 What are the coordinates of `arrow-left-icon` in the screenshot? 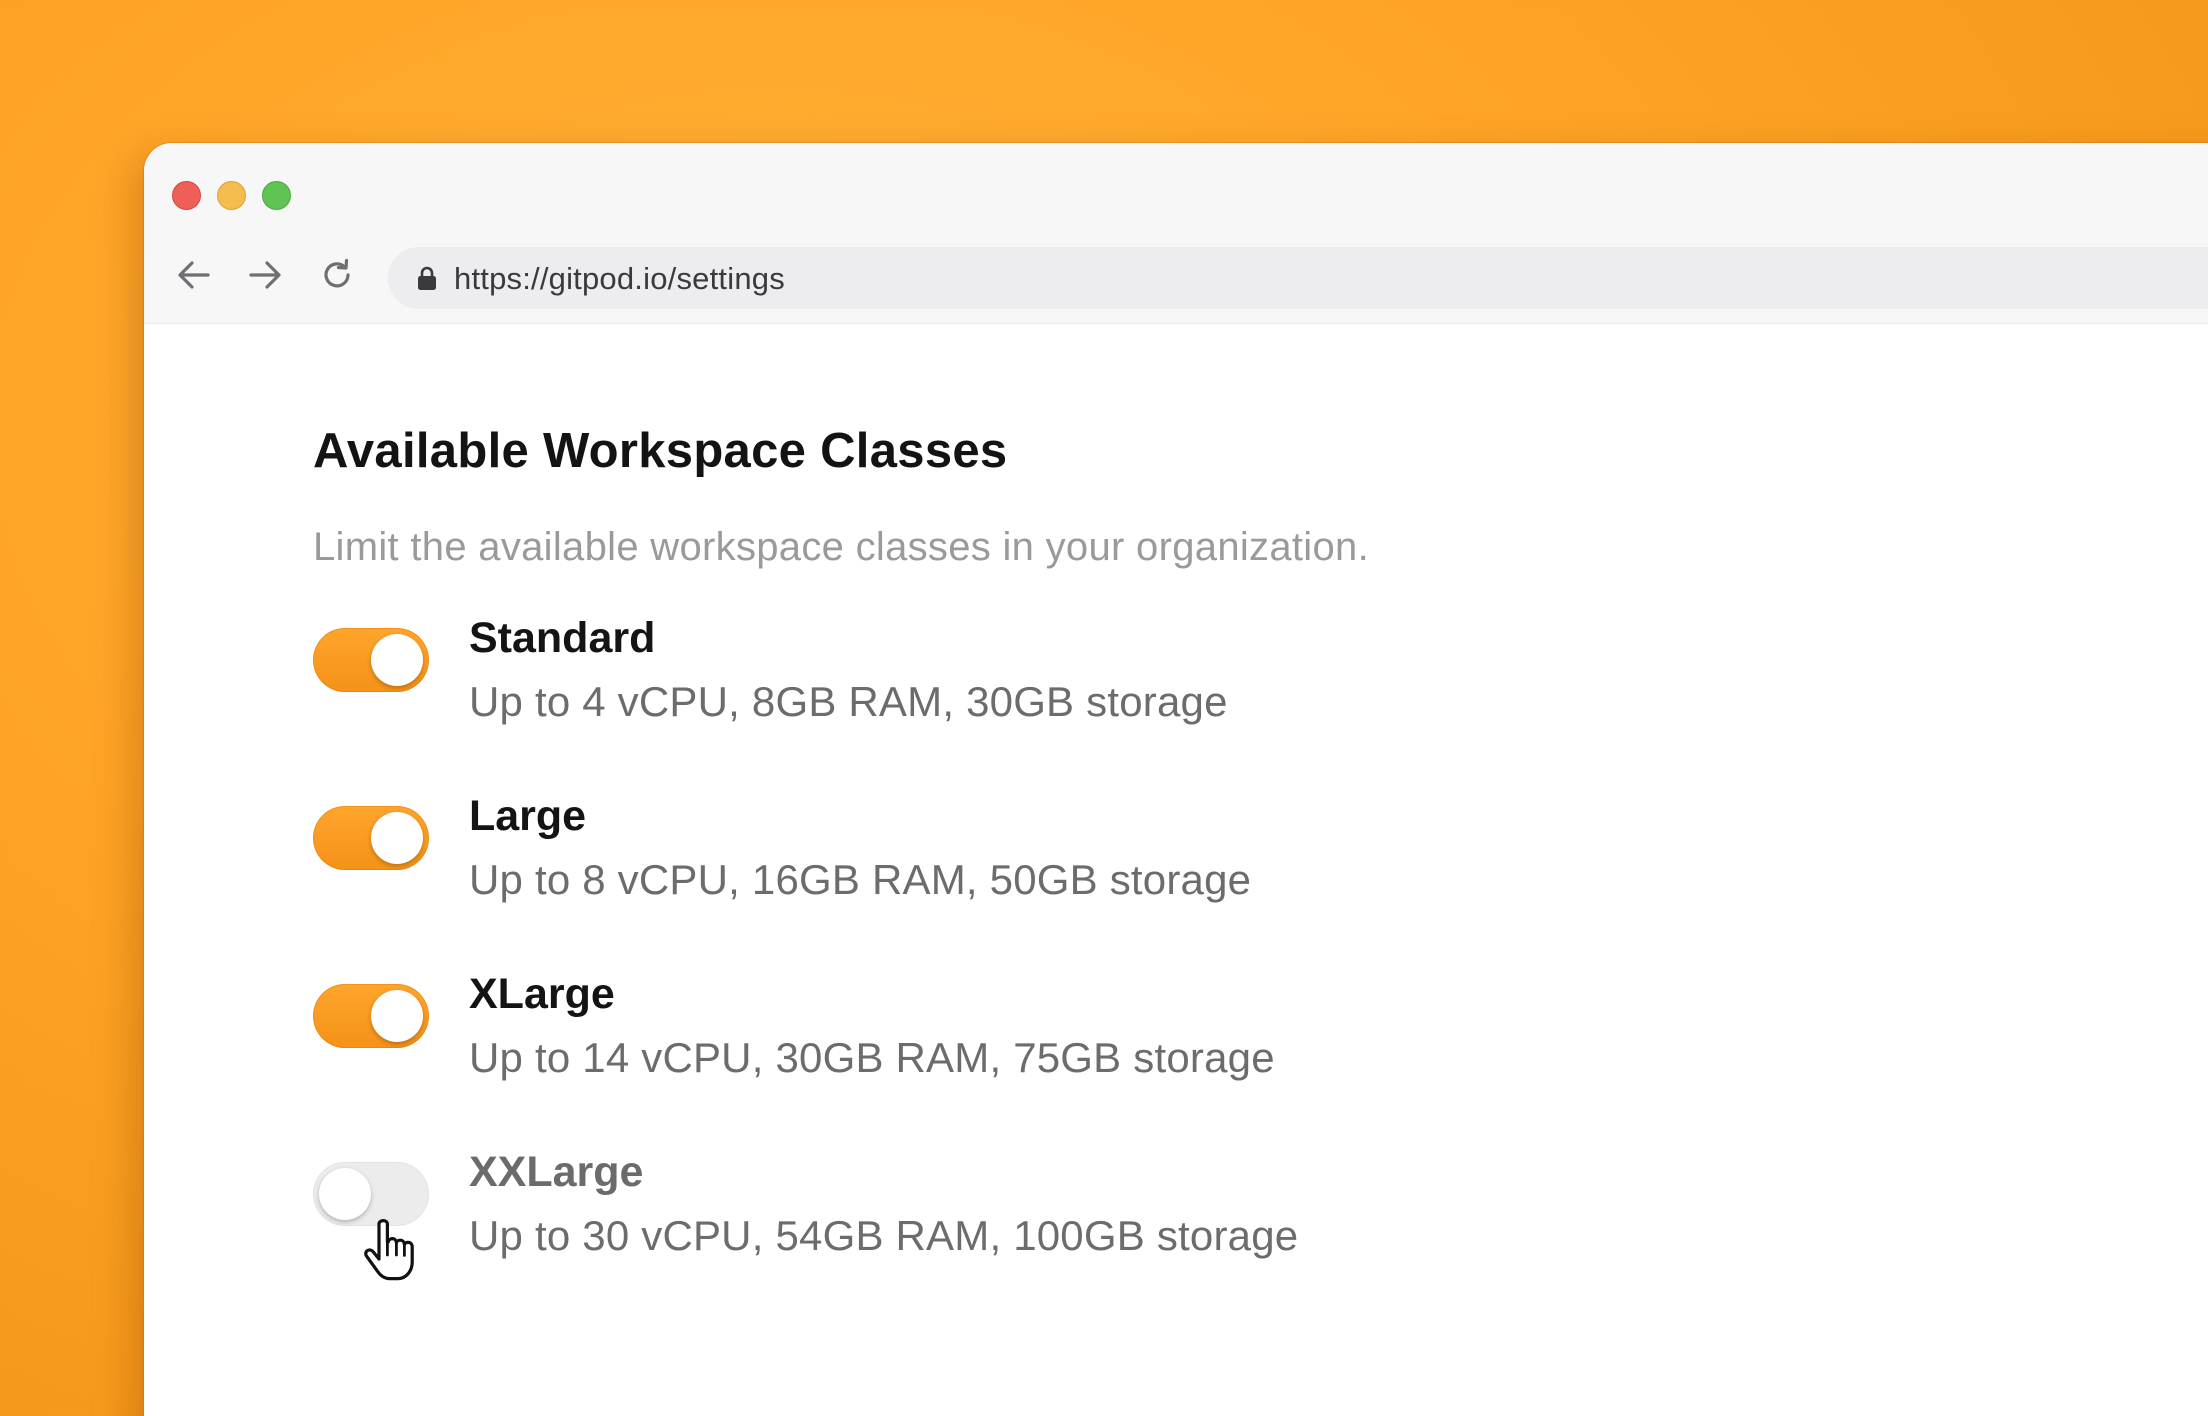 It's located at (194, 275).